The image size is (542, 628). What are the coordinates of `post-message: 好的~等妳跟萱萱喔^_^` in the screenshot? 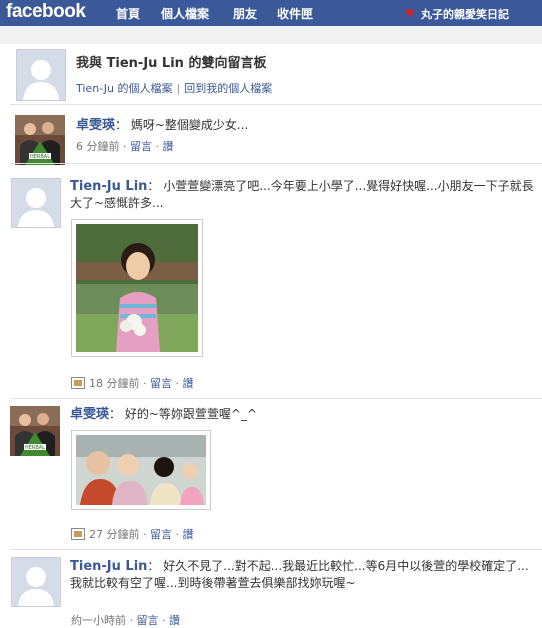 It's located at (191, 414).